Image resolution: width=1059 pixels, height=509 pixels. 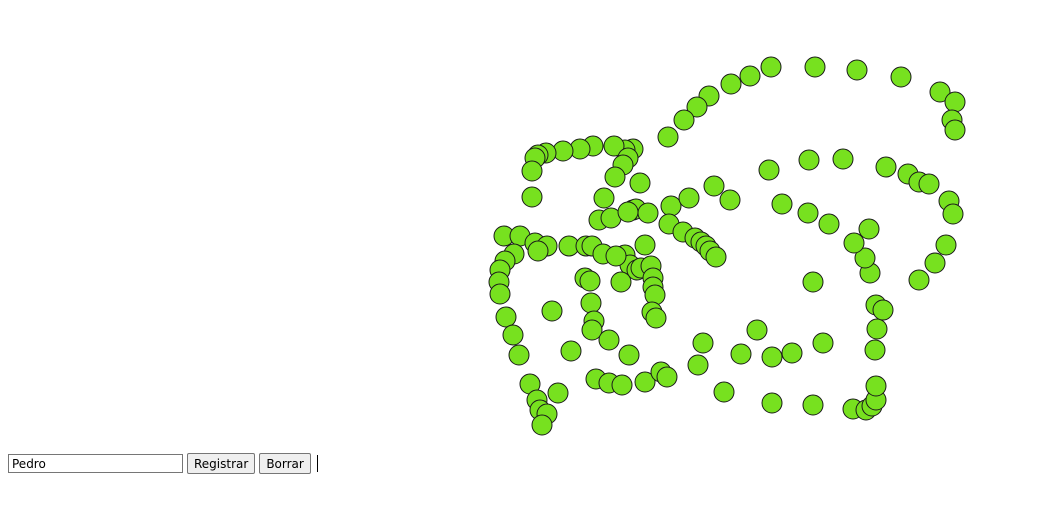 I want to click on controls-bar: Registrar Borrar, so click(x=163, y=463).